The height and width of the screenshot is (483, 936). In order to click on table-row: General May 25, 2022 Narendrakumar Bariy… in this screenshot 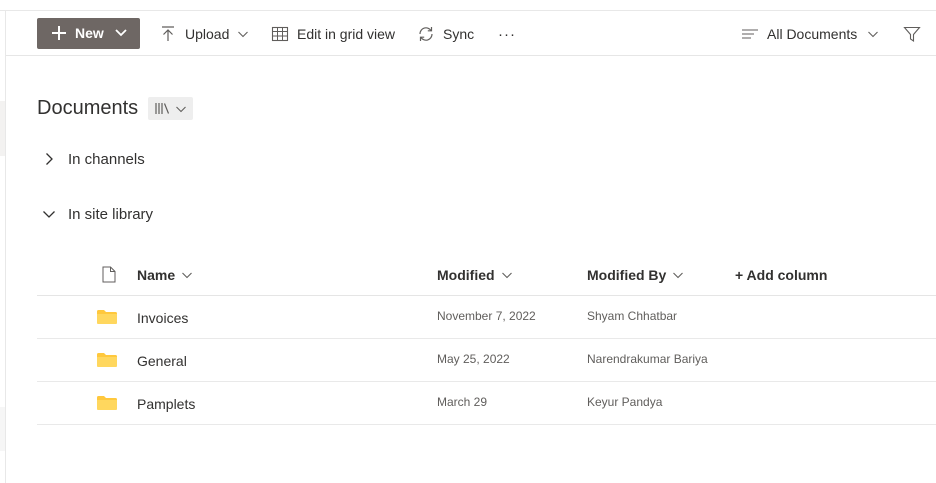, I will do `click(486, 360)`.